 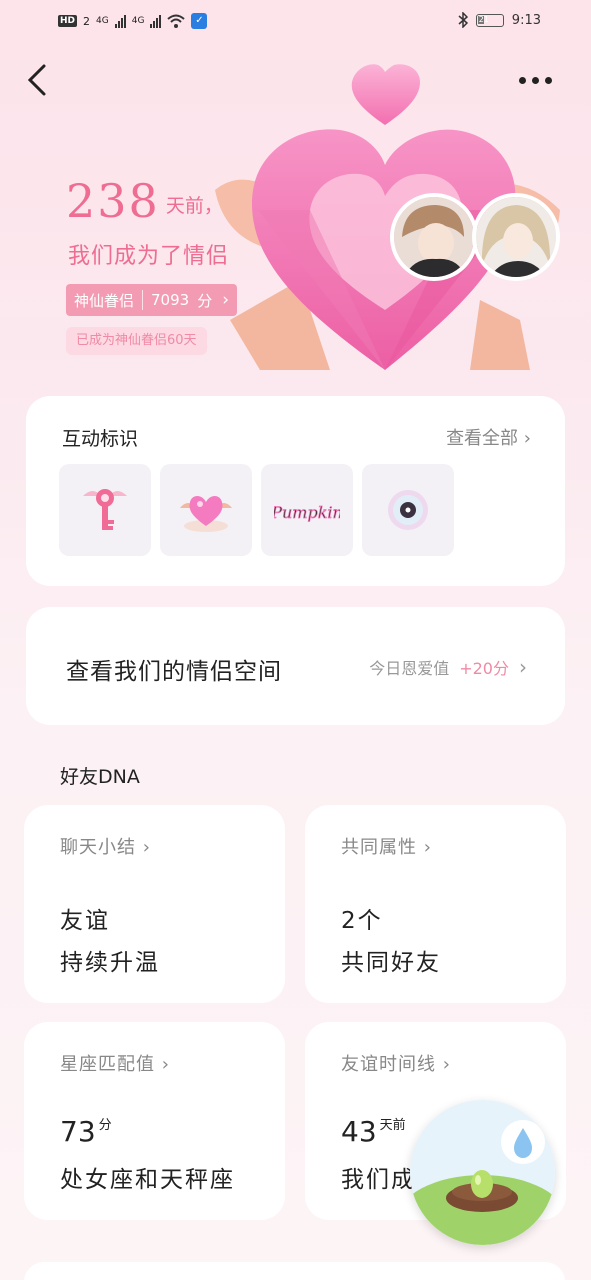 What do you see at coordinates (87, 21) in the screenshot?
I see `sim-slot: 2` at bounding box center [87, 21].